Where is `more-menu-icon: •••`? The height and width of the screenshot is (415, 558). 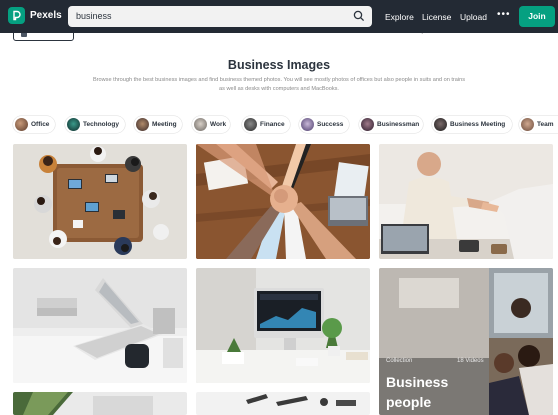
more-menu-icon: ••• is located at coordinates (504, 14).